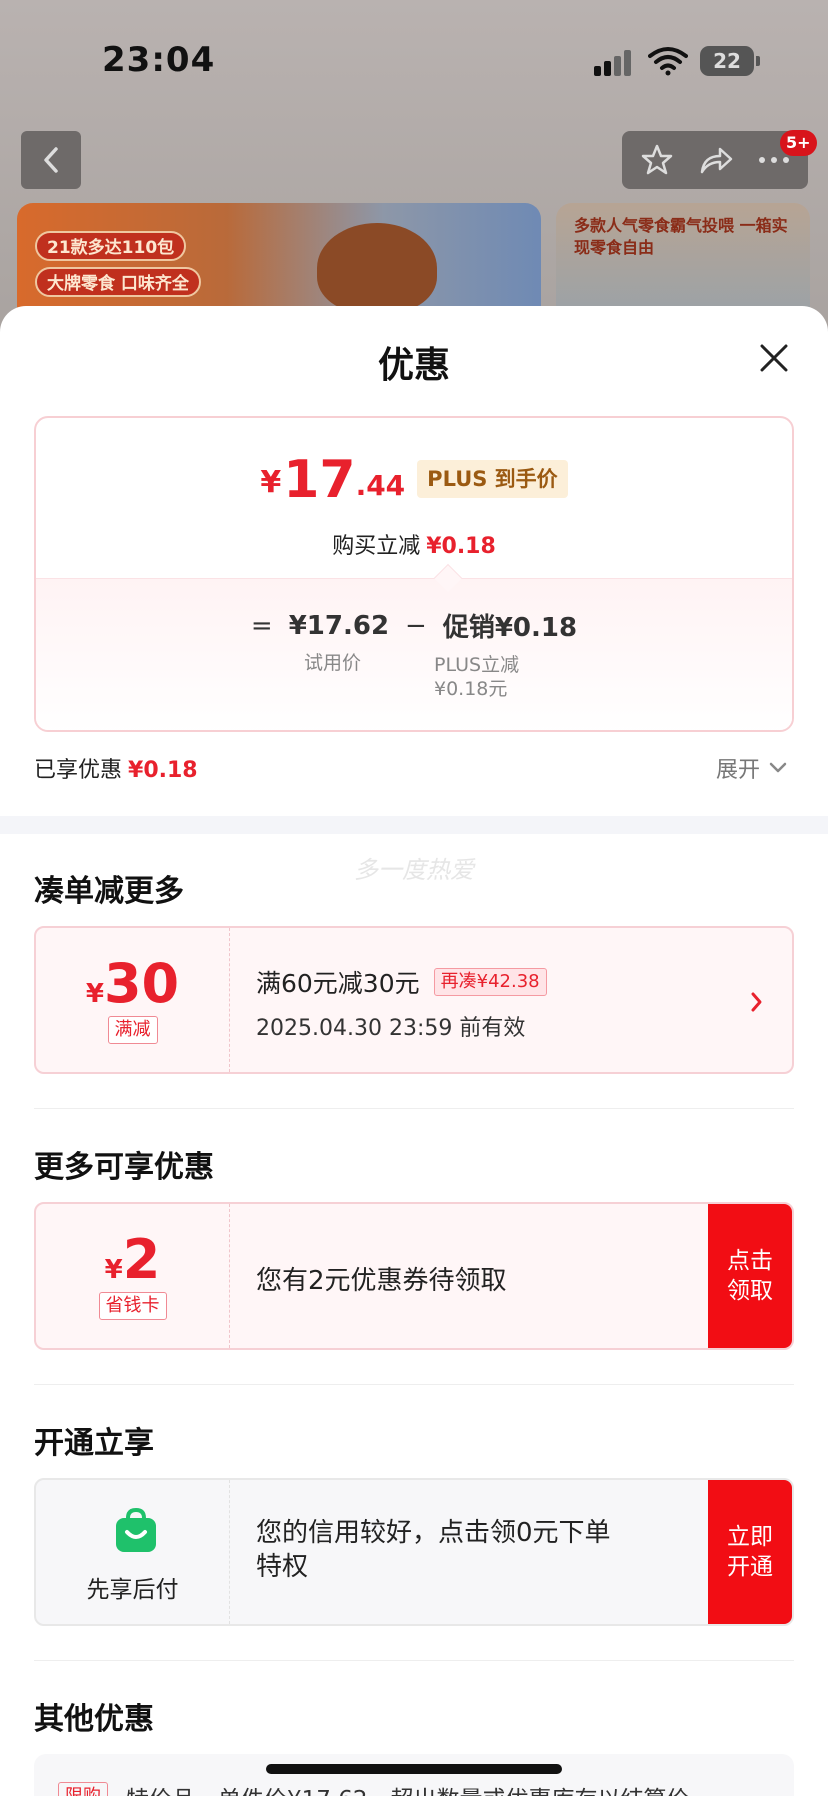  Describe the element at coordinates (83, 1789) in the screenshot. I see `limit-tag: 限购` at that location.